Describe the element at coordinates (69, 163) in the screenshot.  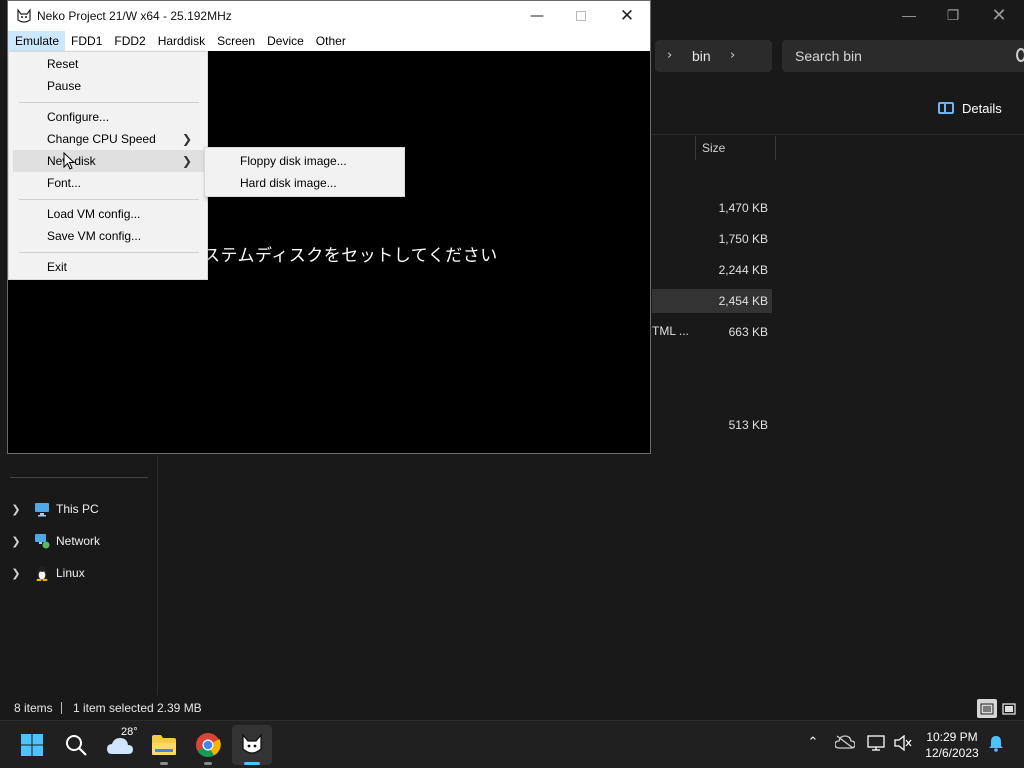
I see `mouse-cursor-icon` at that location.